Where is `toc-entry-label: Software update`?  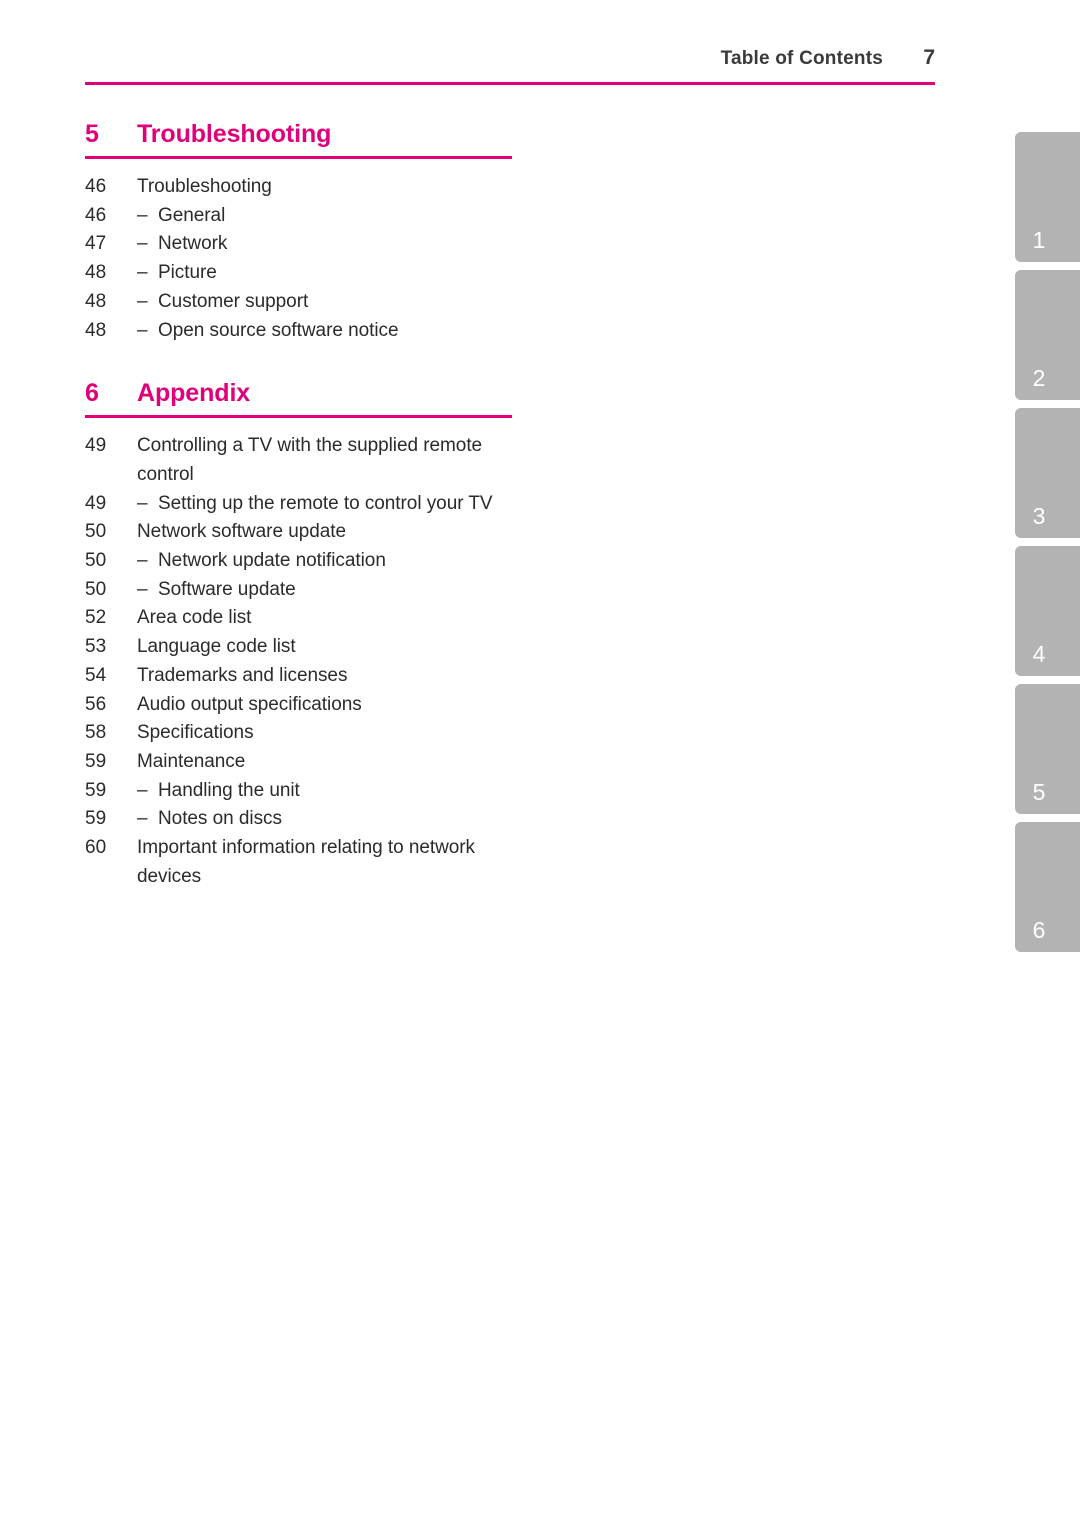 toc-entry-label: Software update is located at coordinates (227, 589).